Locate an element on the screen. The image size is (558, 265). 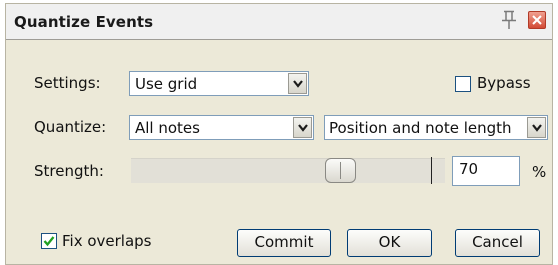
fix-overlaps-checkbox is located at coordinates (49, 241).